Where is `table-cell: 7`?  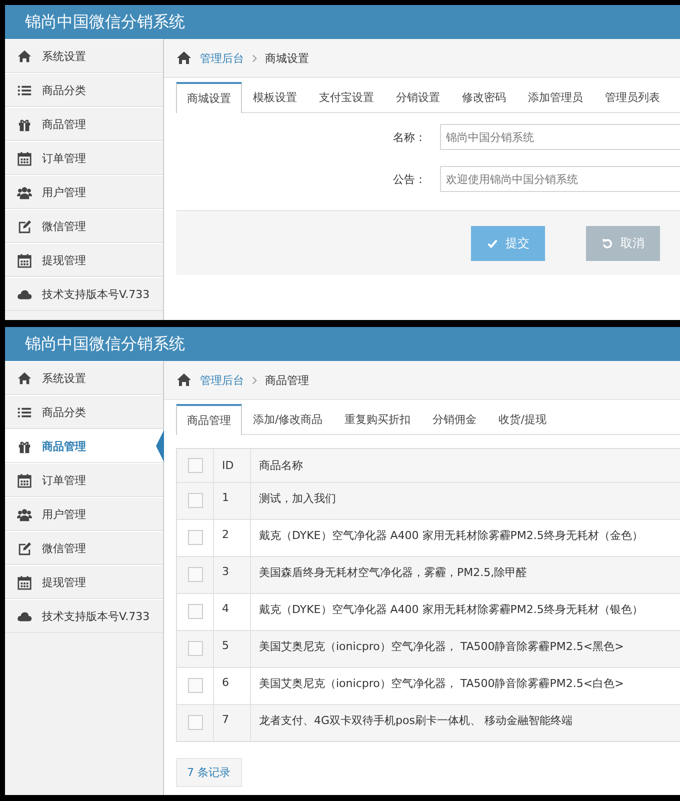 table-cell: 7 is located at coordinates (225, 719).